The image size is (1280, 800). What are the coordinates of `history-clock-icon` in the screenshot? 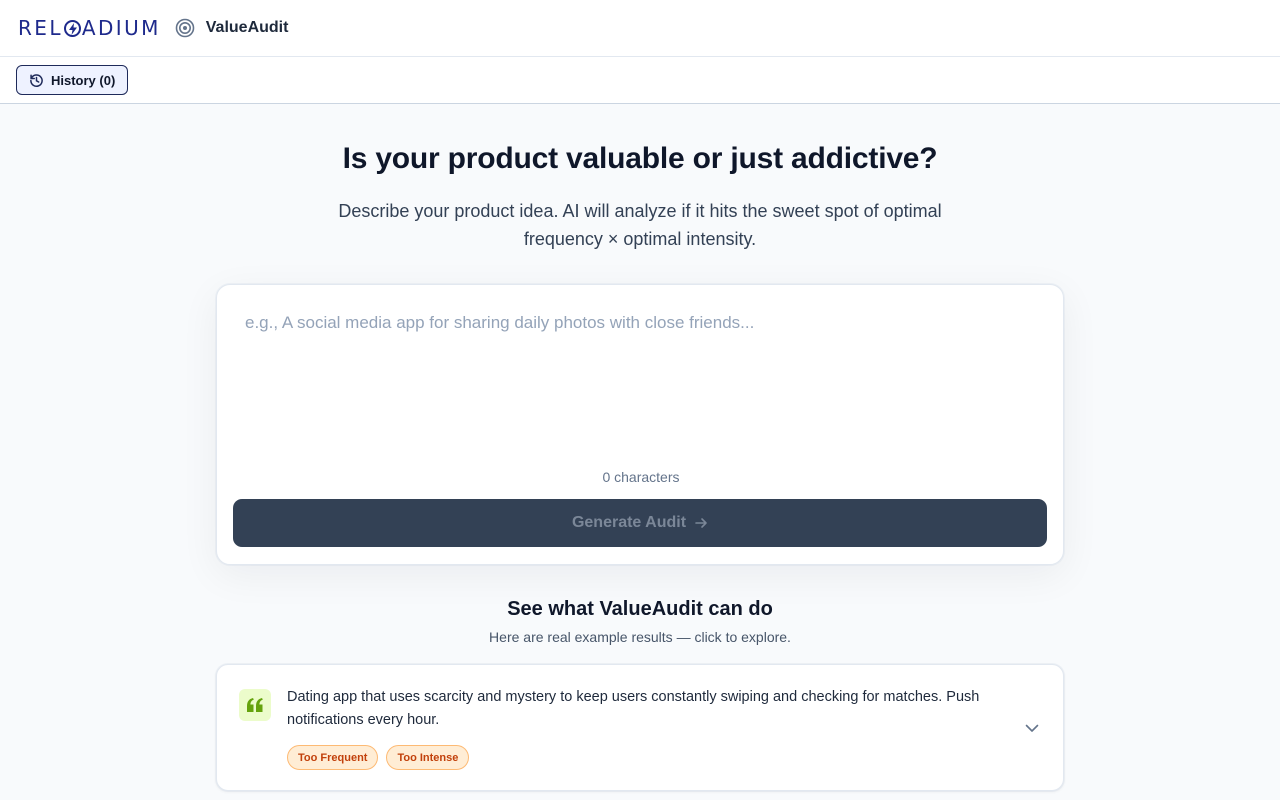 It's located at (36, 80).